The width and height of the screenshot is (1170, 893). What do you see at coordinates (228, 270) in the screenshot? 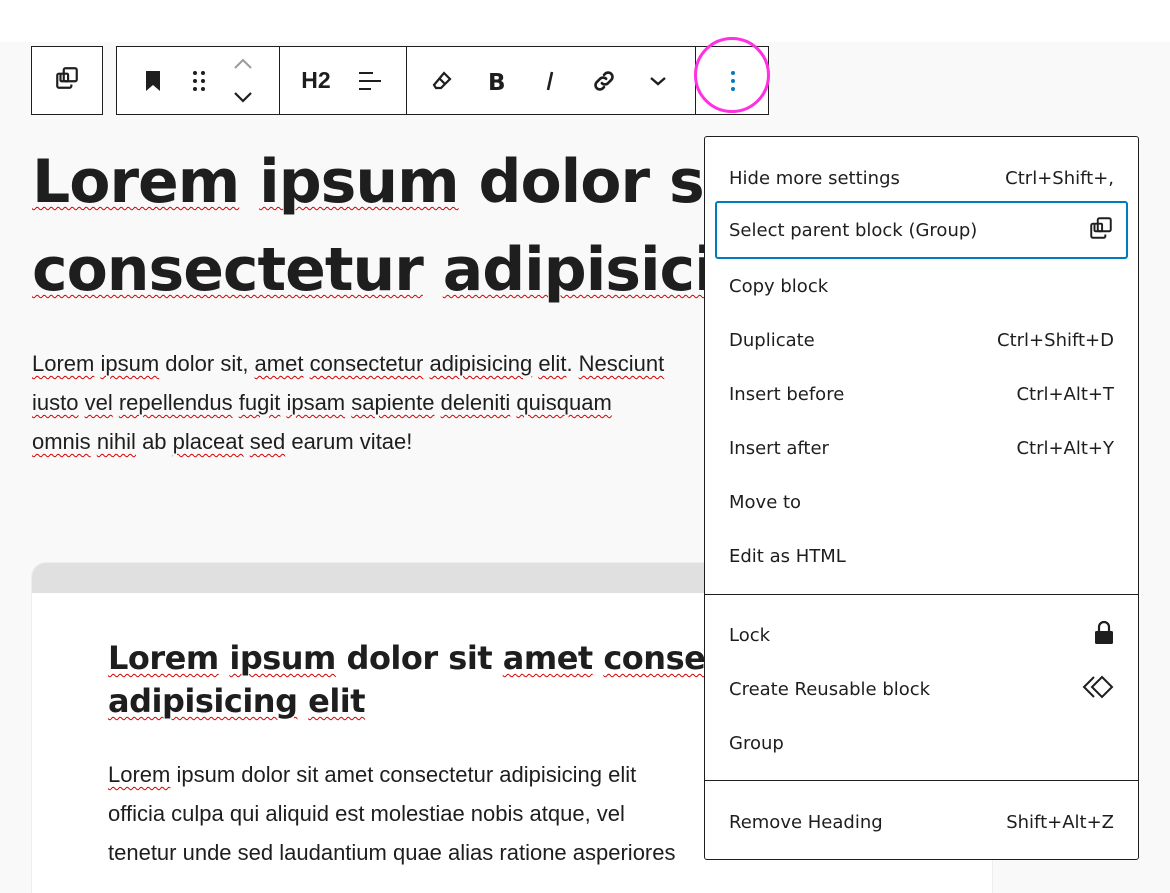
I see `heading-word: consectetur` at bounding box center [228, 270].